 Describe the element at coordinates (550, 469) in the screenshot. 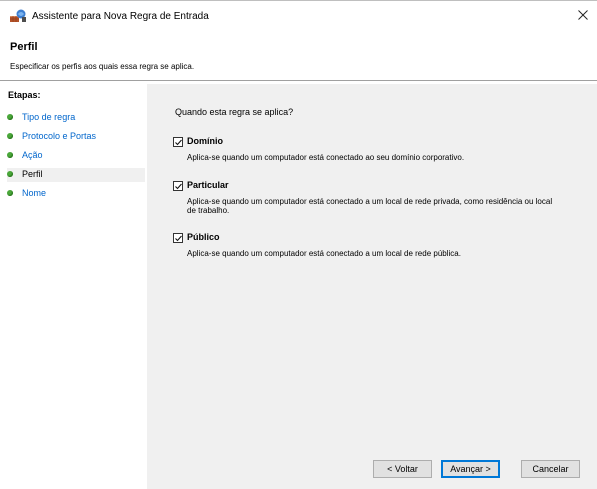

I see `cancel-button: Cancelar` at that location.